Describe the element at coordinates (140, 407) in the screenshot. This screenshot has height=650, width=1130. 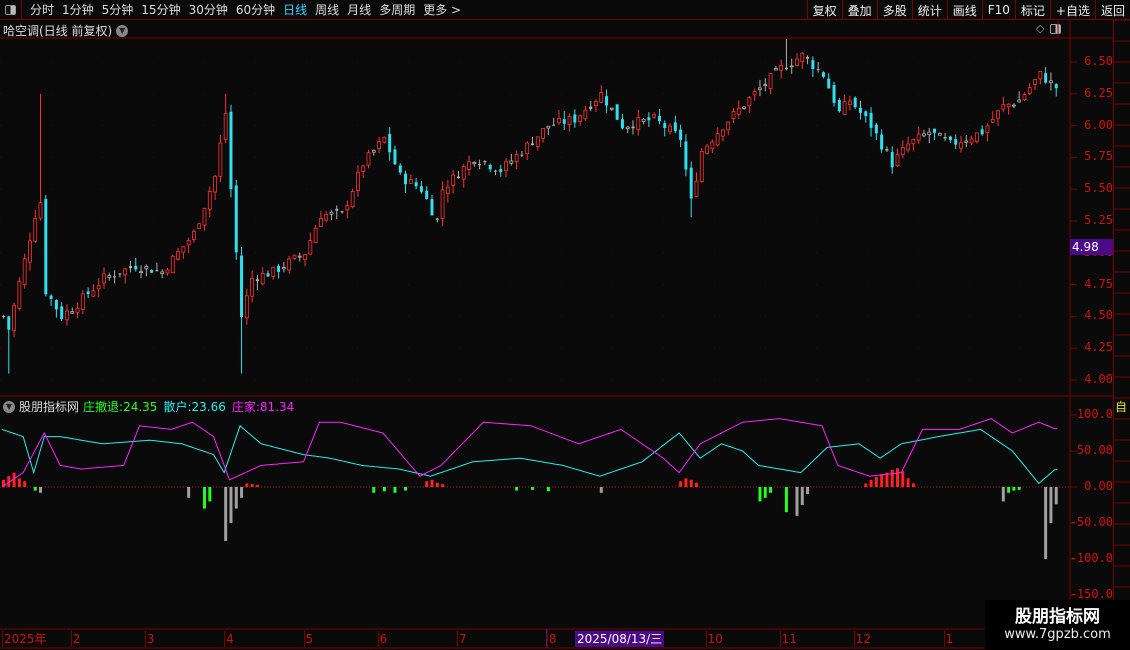
I see `series-value: 24.35` at that location.